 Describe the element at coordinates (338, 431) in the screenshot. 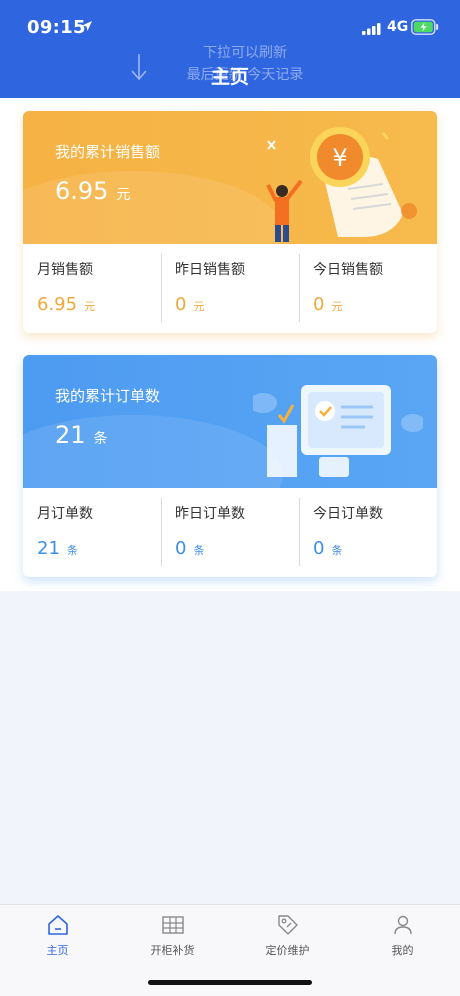

I see `order-document-illustration` at that location.